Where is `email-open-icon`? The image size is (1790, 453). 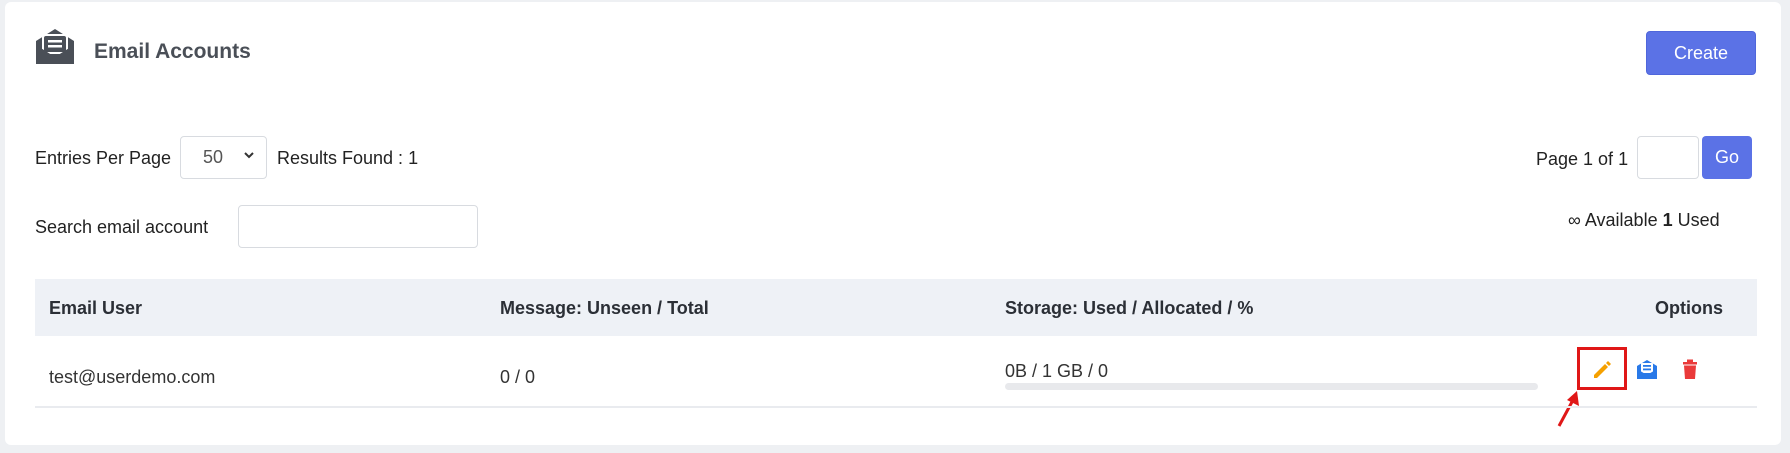
email-open-icon is located at coordinates (55, 46).